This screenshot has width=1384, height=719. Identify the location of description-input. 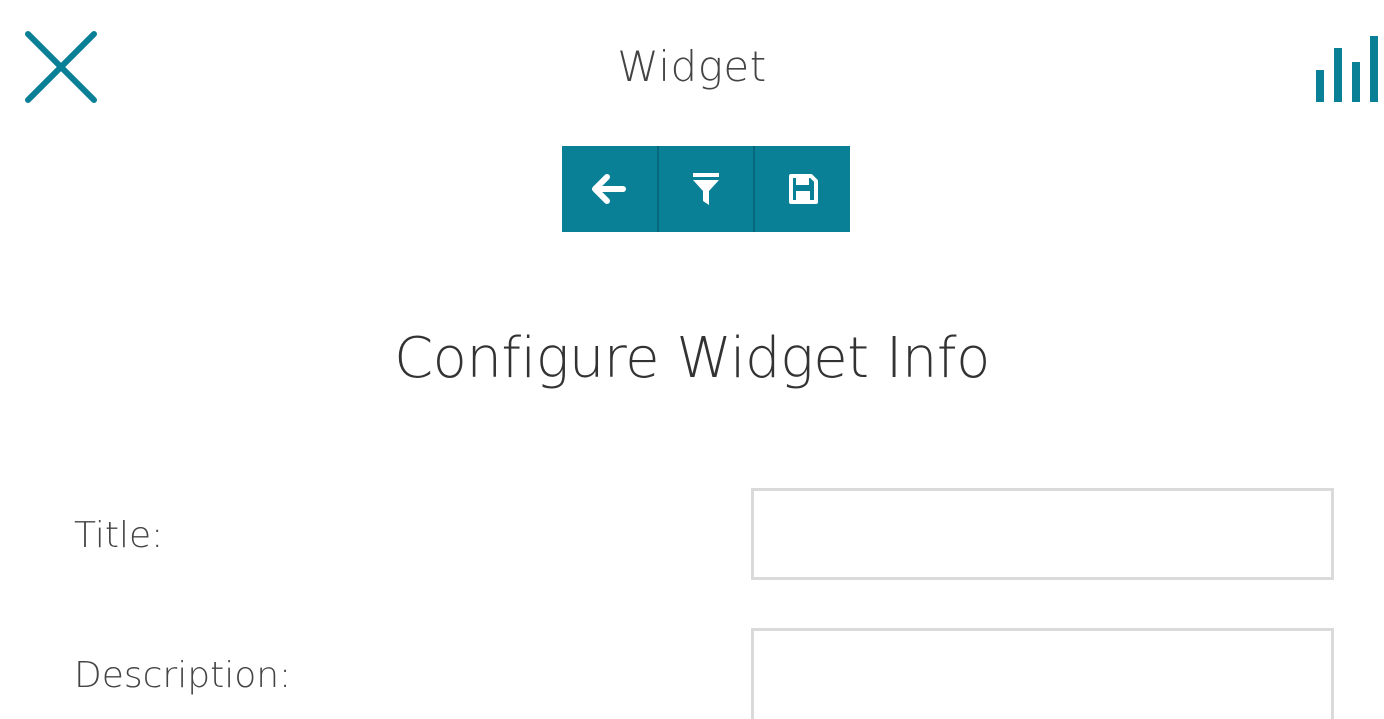
(1042, 673).